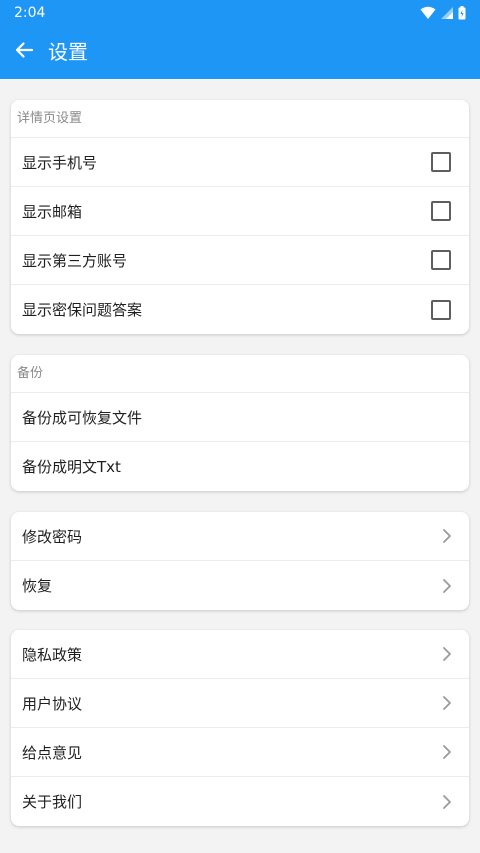 Image resolution: width=480 pixels, height=853 pixels. Describe the element at coordinates (240, 654) in the screenshot. I see `privacy-policy-row: 隐私政策` at that location.